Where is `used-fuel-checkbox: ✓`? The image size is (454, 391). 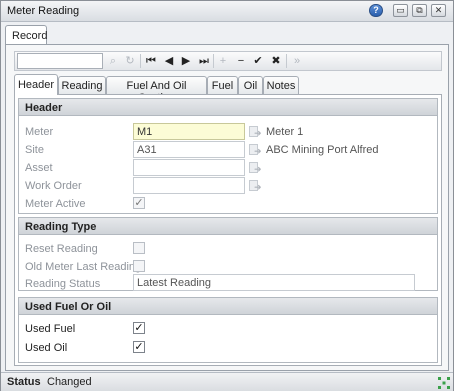 used-fuel-checkbox: ✓ is located at coordinates (139, 328).